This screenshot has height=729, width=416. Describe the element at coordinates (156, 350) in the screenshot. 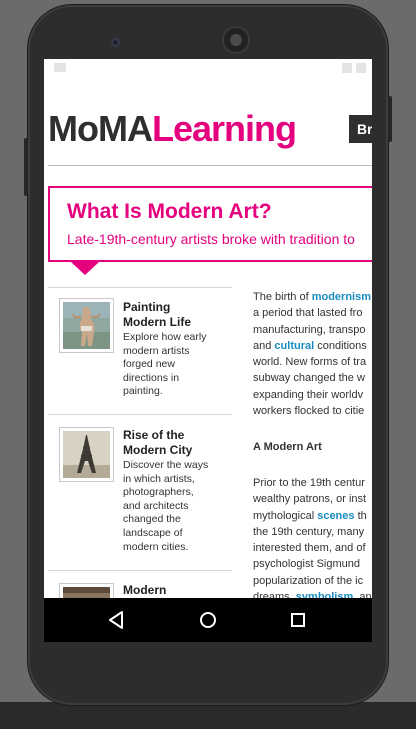

I see `desc-line: modern artists` at that location.